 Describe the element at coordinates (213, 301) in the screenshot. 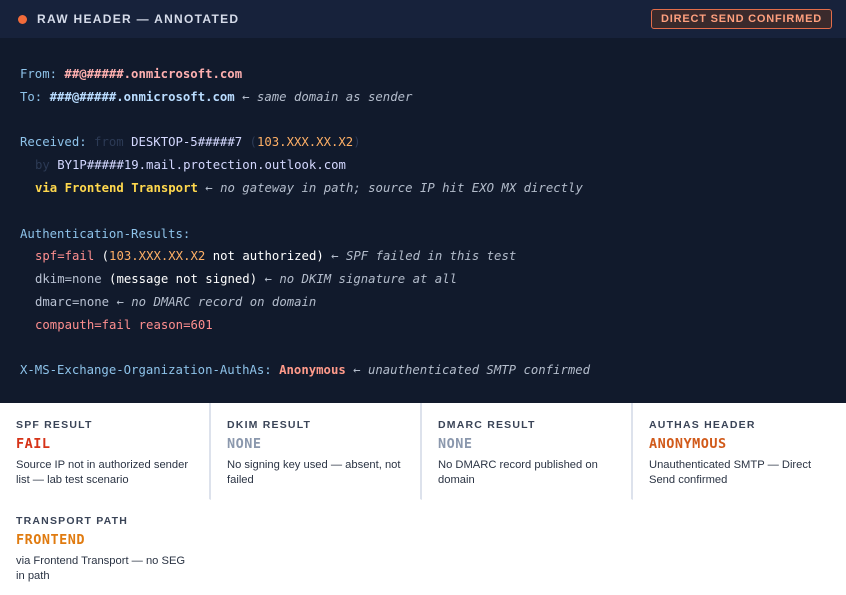

I see `dmarc-annotation: ← no DMARC record on domain` at that location.